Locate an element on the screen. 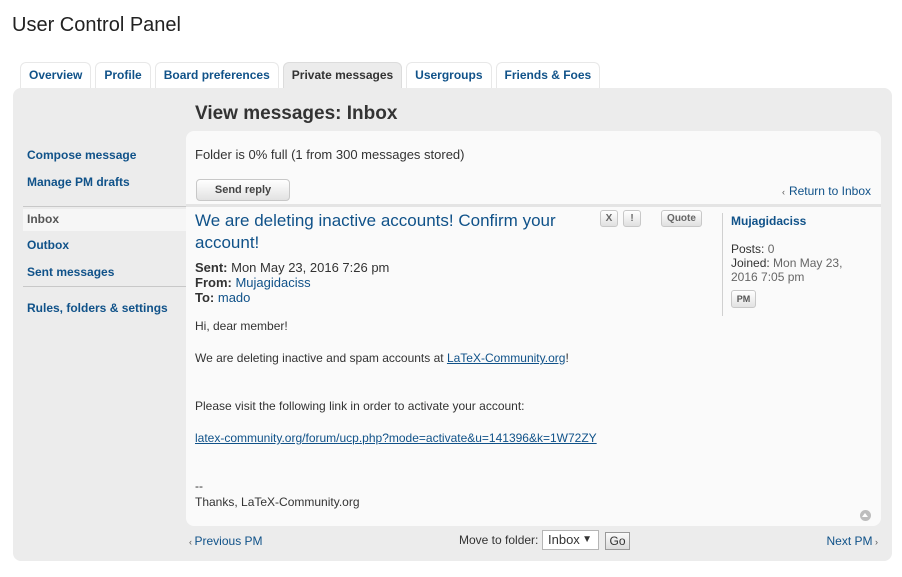  next-pm-label: Next PM is located at coordinates (849, 541).